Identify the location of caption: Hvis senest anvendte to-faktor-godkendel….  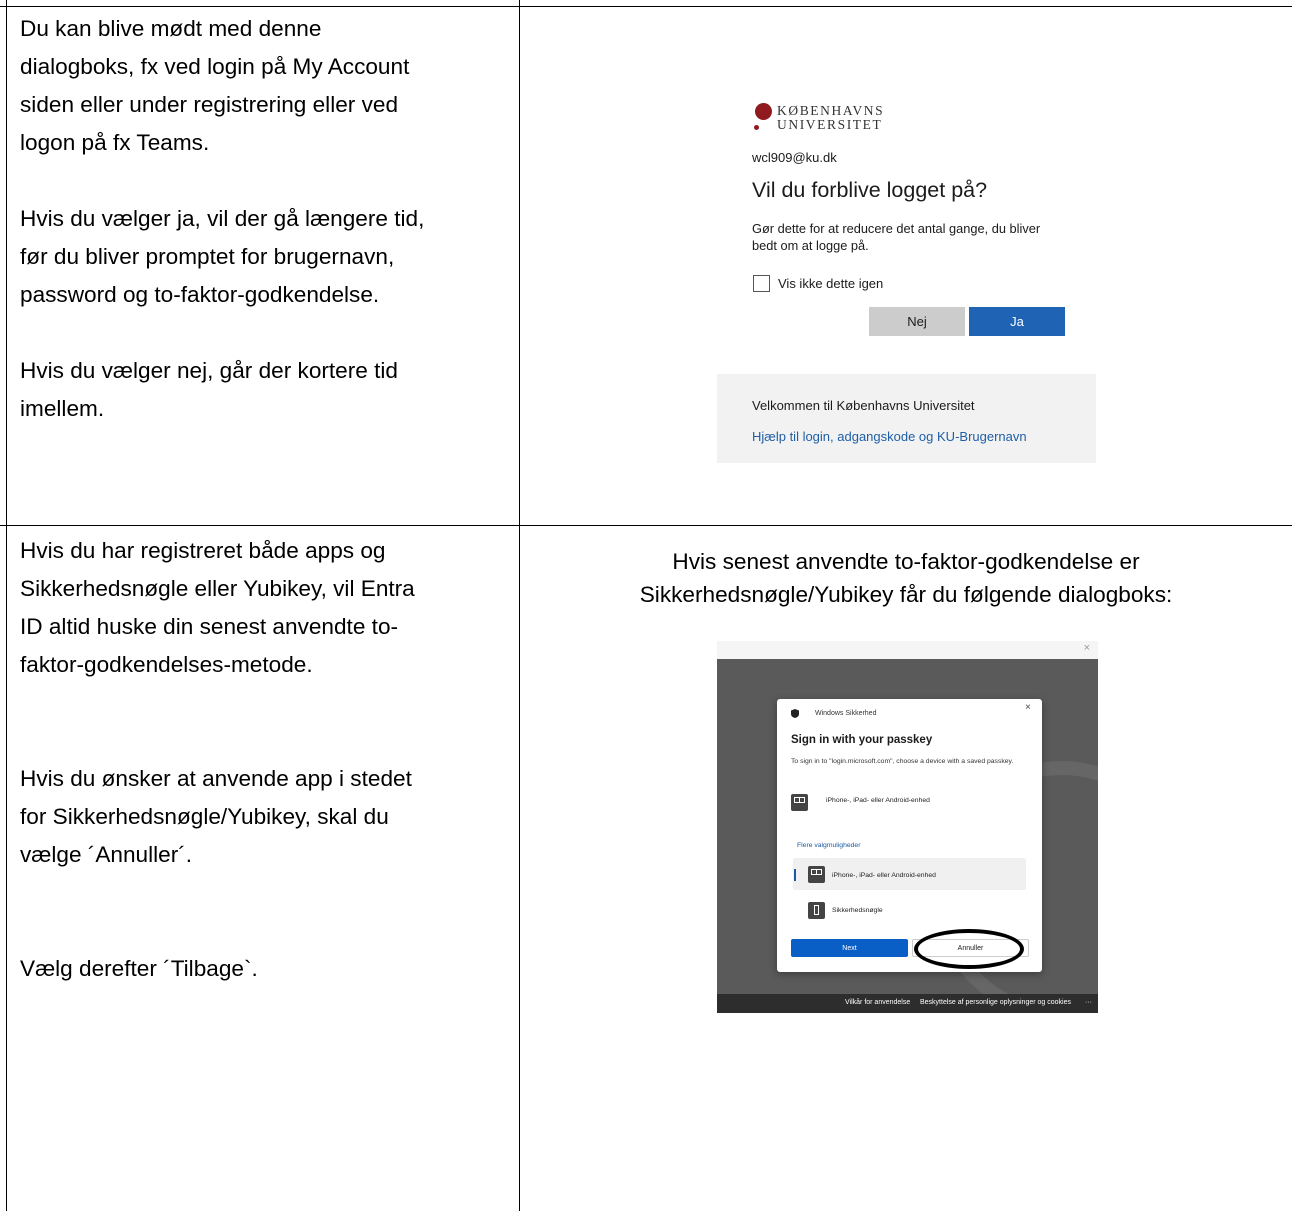
(906, 578).